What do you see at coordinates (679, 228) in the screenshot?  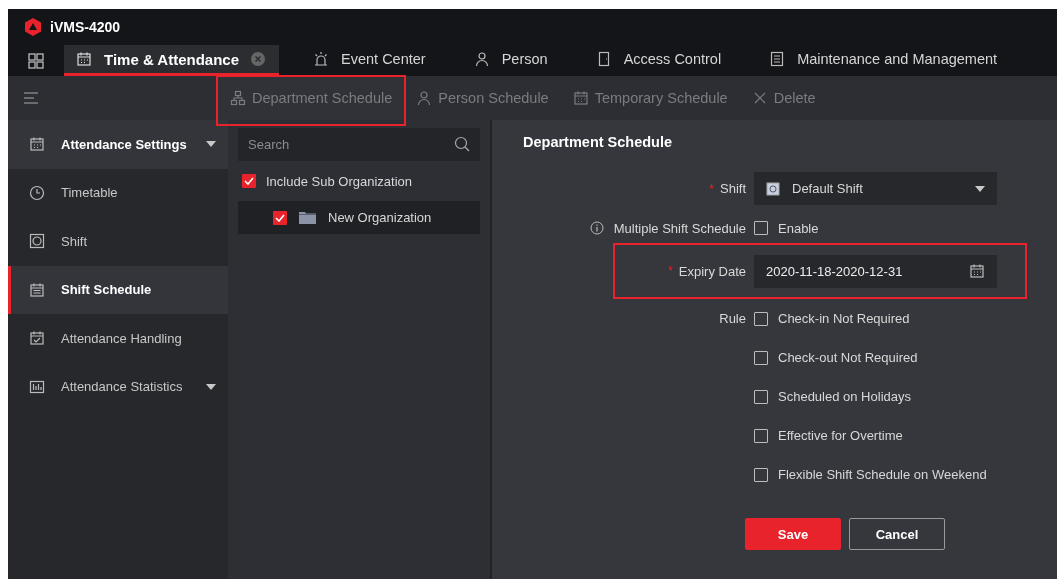 I see `field-label: Multiple Shift Schedule` at bounding box center [679, 228].